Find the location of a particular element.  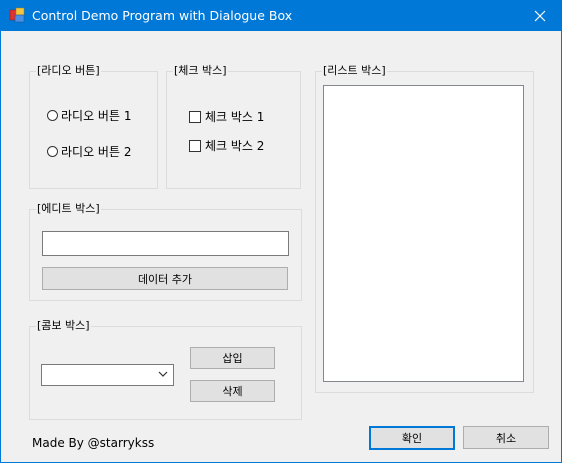

radio-group-title: [라디오 버튼] is located at coordinates (68, 71).